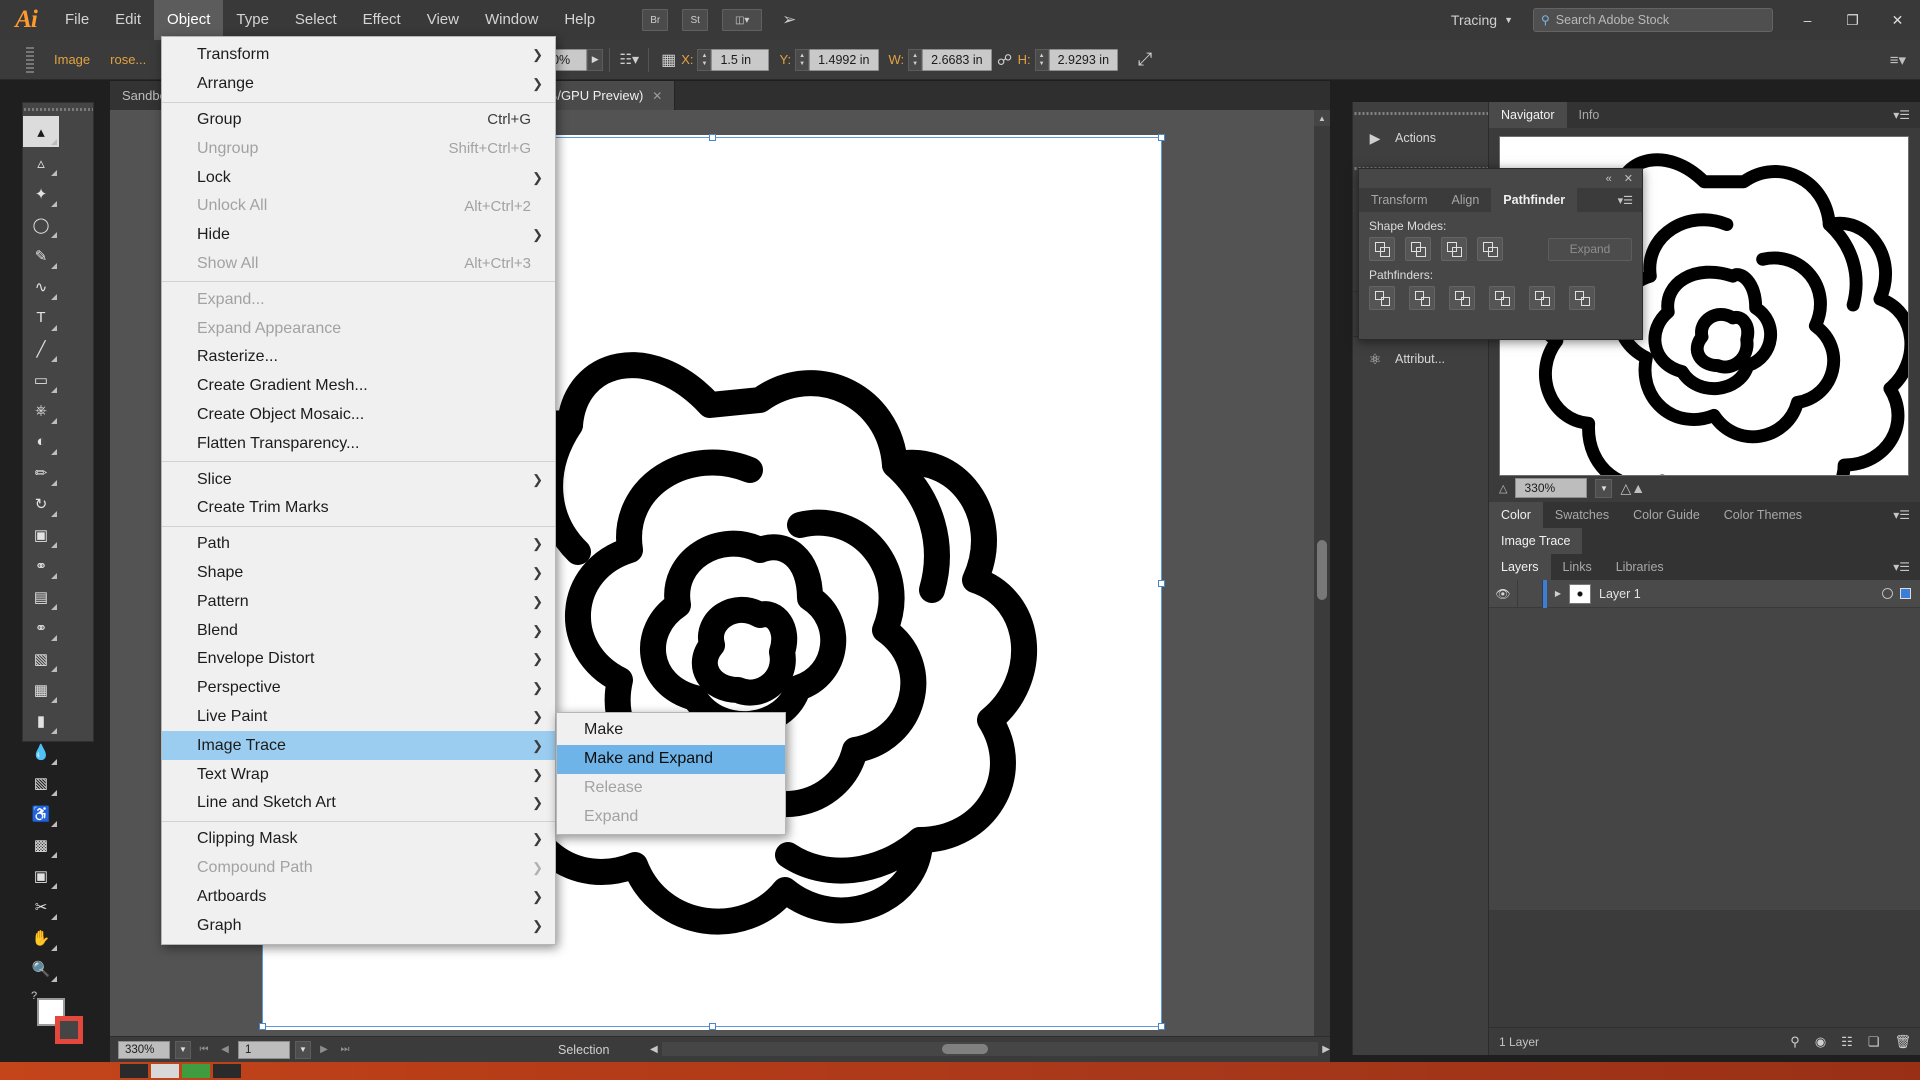  What do you see at coordinates (1005, 60) in the screenshot?
I see `lock-proportions-icon: ☍` at bounding box center [1005, 60].